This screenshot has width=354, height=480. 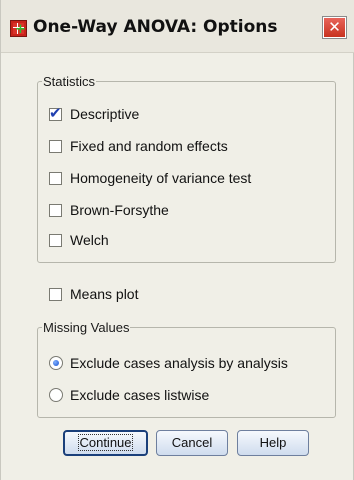 I want to click on brown-forsythe-row: Brown-Forsythe, so click(x=109, y=210).